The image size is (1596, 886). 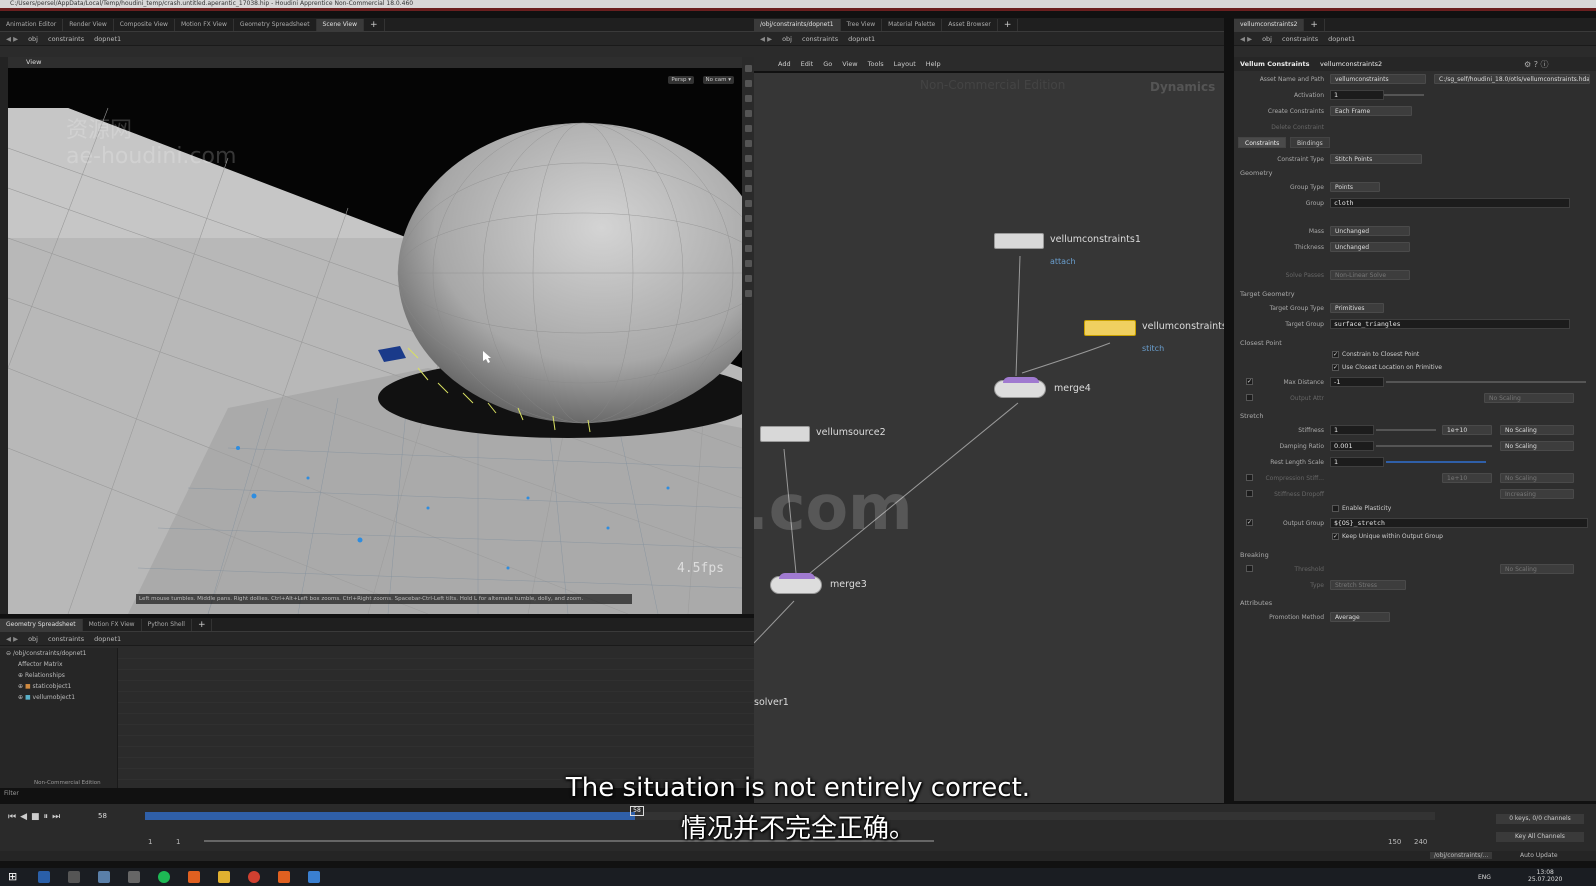 What do you see at coordinates (681, 80) in the screenshot?
I see `persp-menu-button: Persp ▾` at bounding box center [681, 80].